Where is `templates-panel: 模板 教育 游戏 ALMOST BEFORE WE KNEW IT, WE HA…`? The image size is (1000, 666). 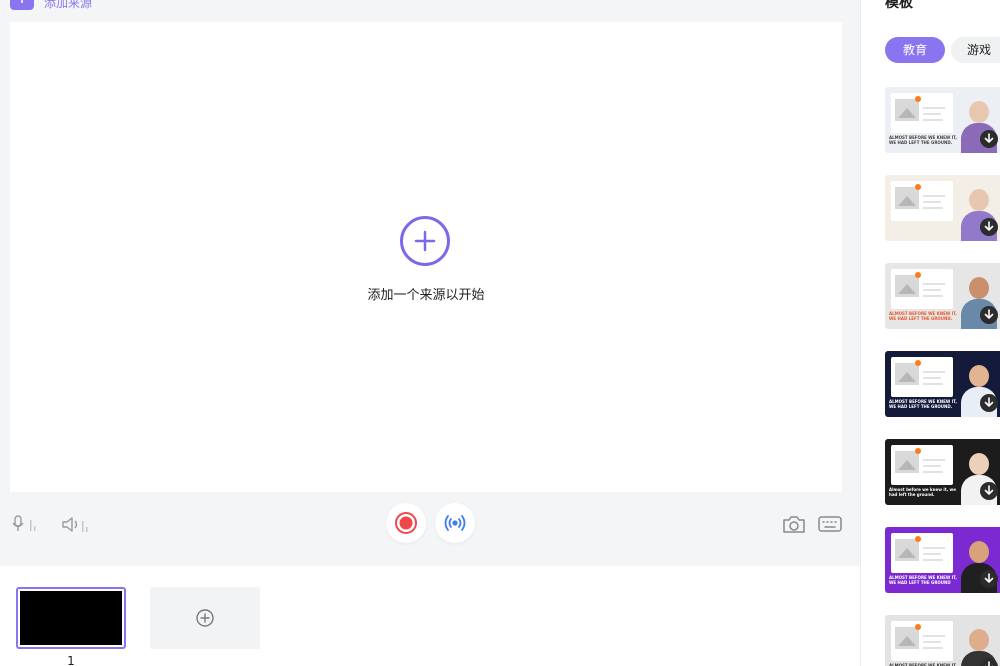 templates-panel: 模板 教育 游戏 ALMOST BEFORE WE KNEW IT, WE HA… is located at coordinates (930, 333).